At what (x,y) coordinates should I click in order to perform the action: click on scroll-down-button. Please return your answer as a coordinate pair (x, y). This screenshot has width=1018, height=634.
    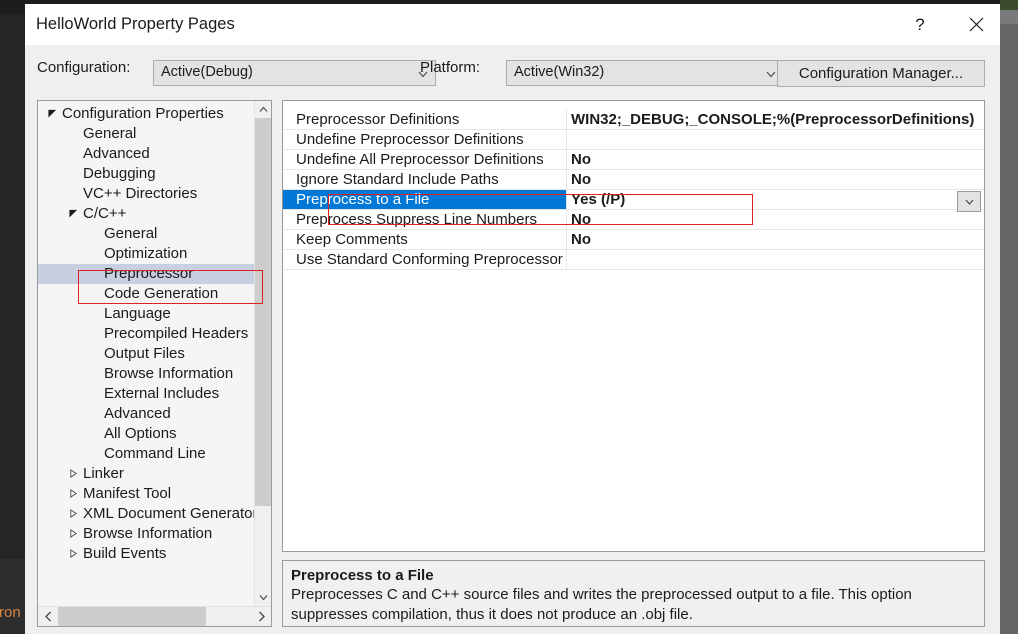
    Looking at the image, I should click on (263, 597).